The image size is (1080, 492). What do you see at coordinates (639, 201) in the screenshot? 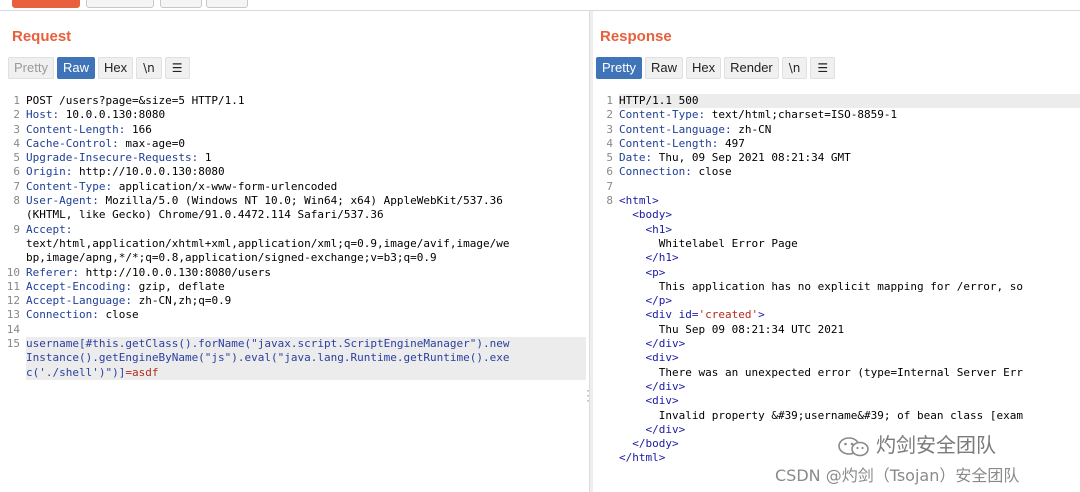
I see `line-content: <html>` at bounding box center [639, 201].